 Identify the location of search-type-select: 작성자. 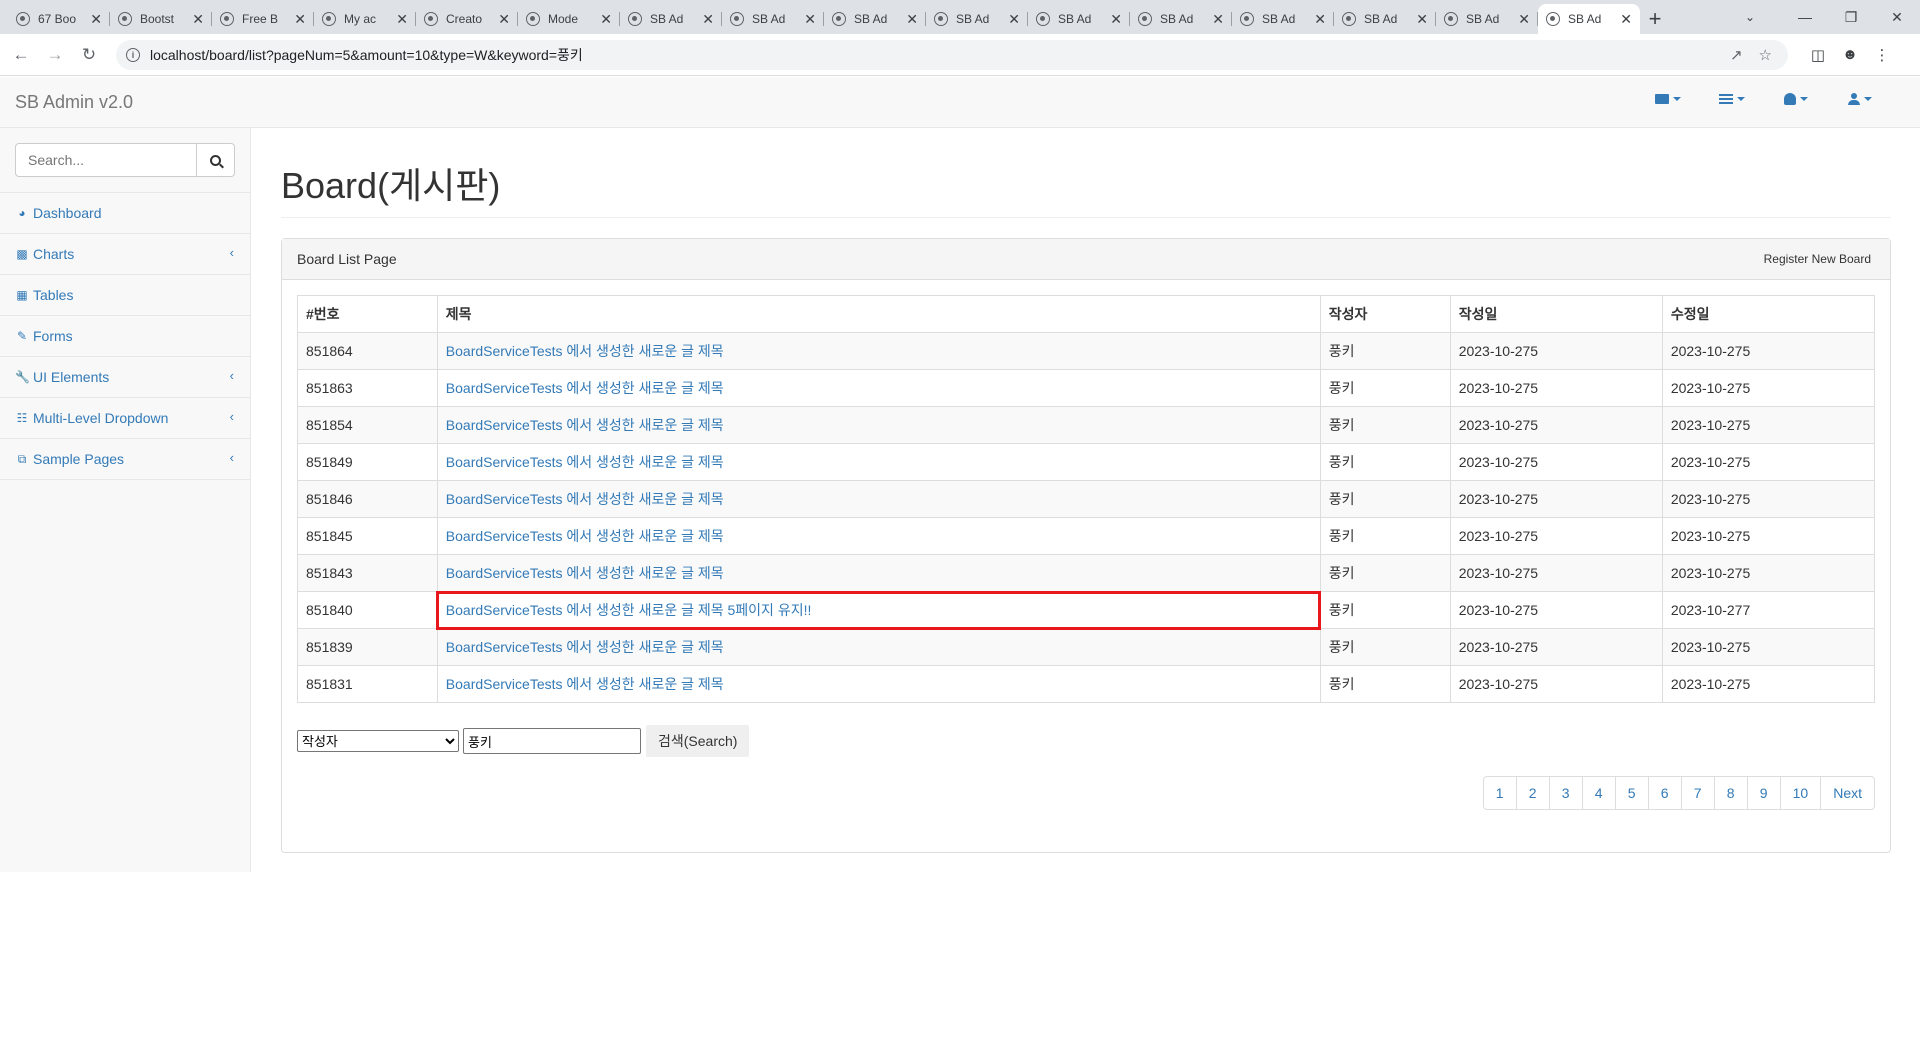
(378, 741).